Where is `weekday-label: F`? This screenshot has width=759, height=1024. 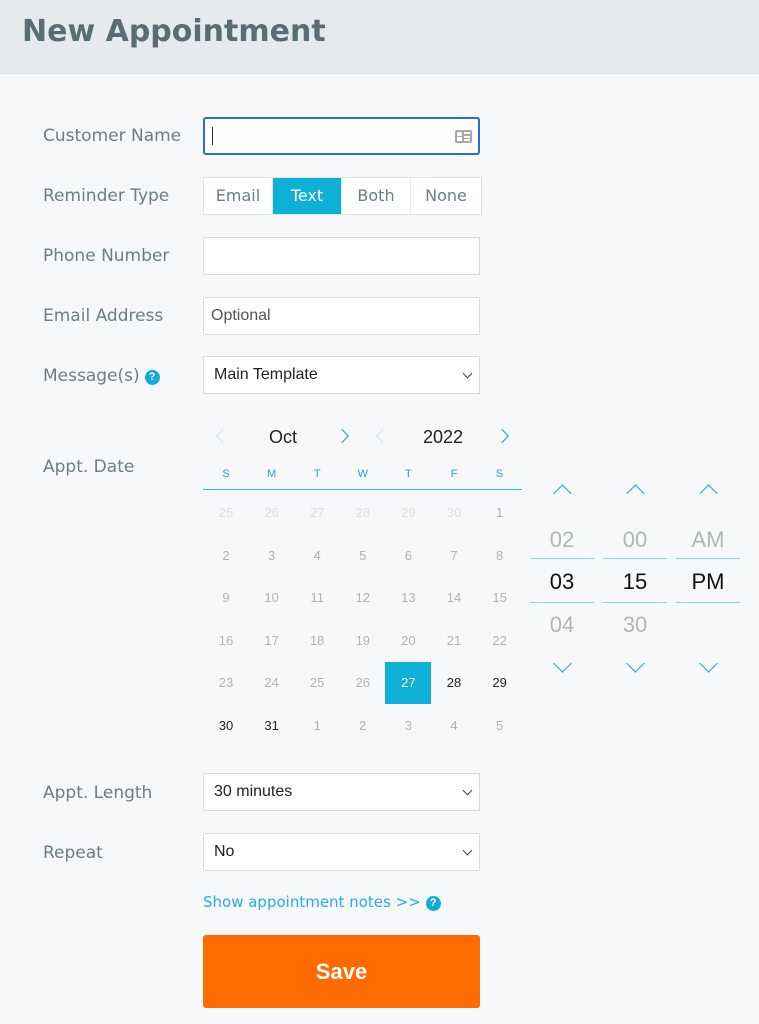
weekday-label: F is located at coordinates (454, 474).